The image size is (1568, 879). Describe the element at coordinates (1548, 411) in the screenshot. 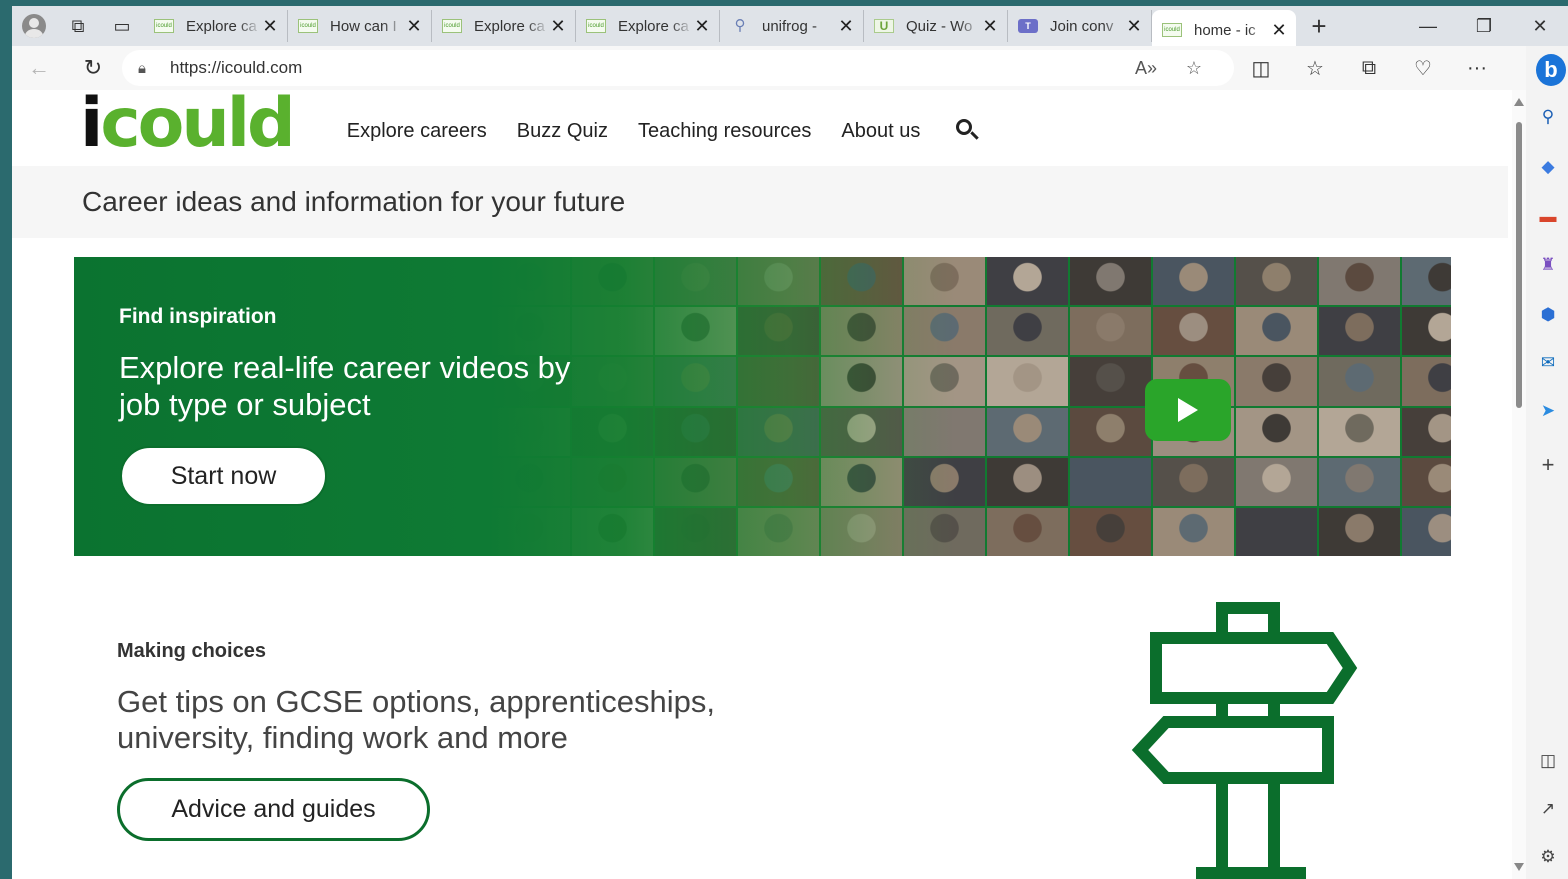

I see `telegram-icon: ➤` at that location.